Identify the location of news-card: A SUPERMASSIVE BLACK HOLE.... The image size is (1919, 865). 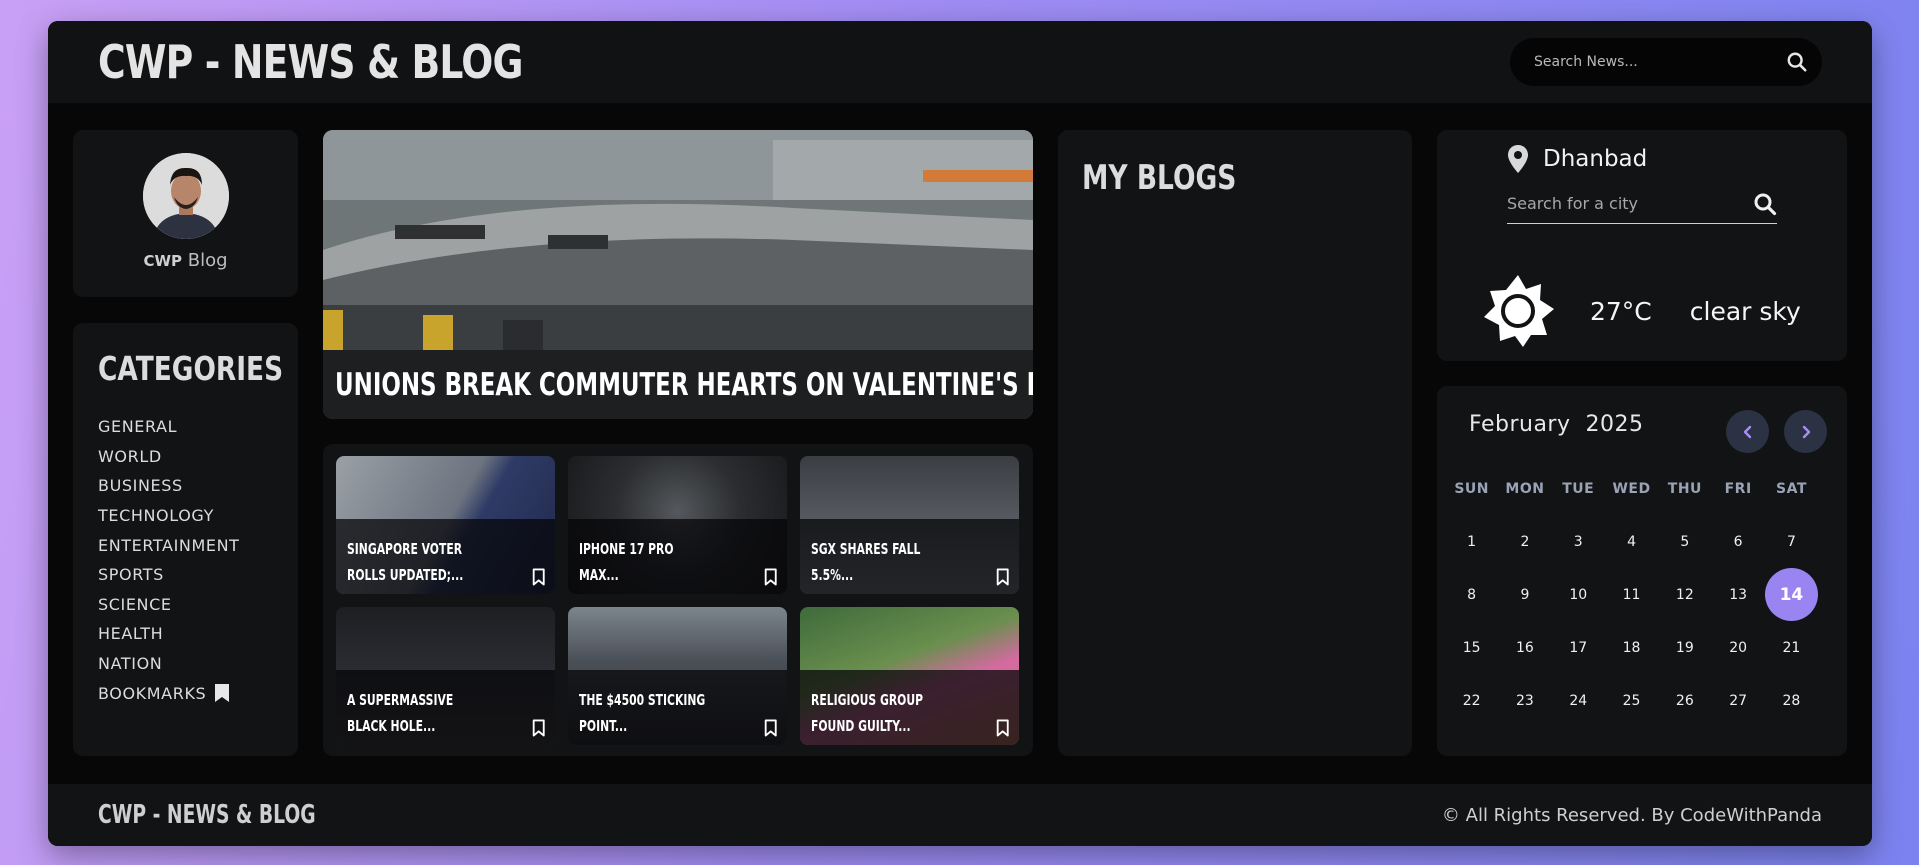
(445, 676).